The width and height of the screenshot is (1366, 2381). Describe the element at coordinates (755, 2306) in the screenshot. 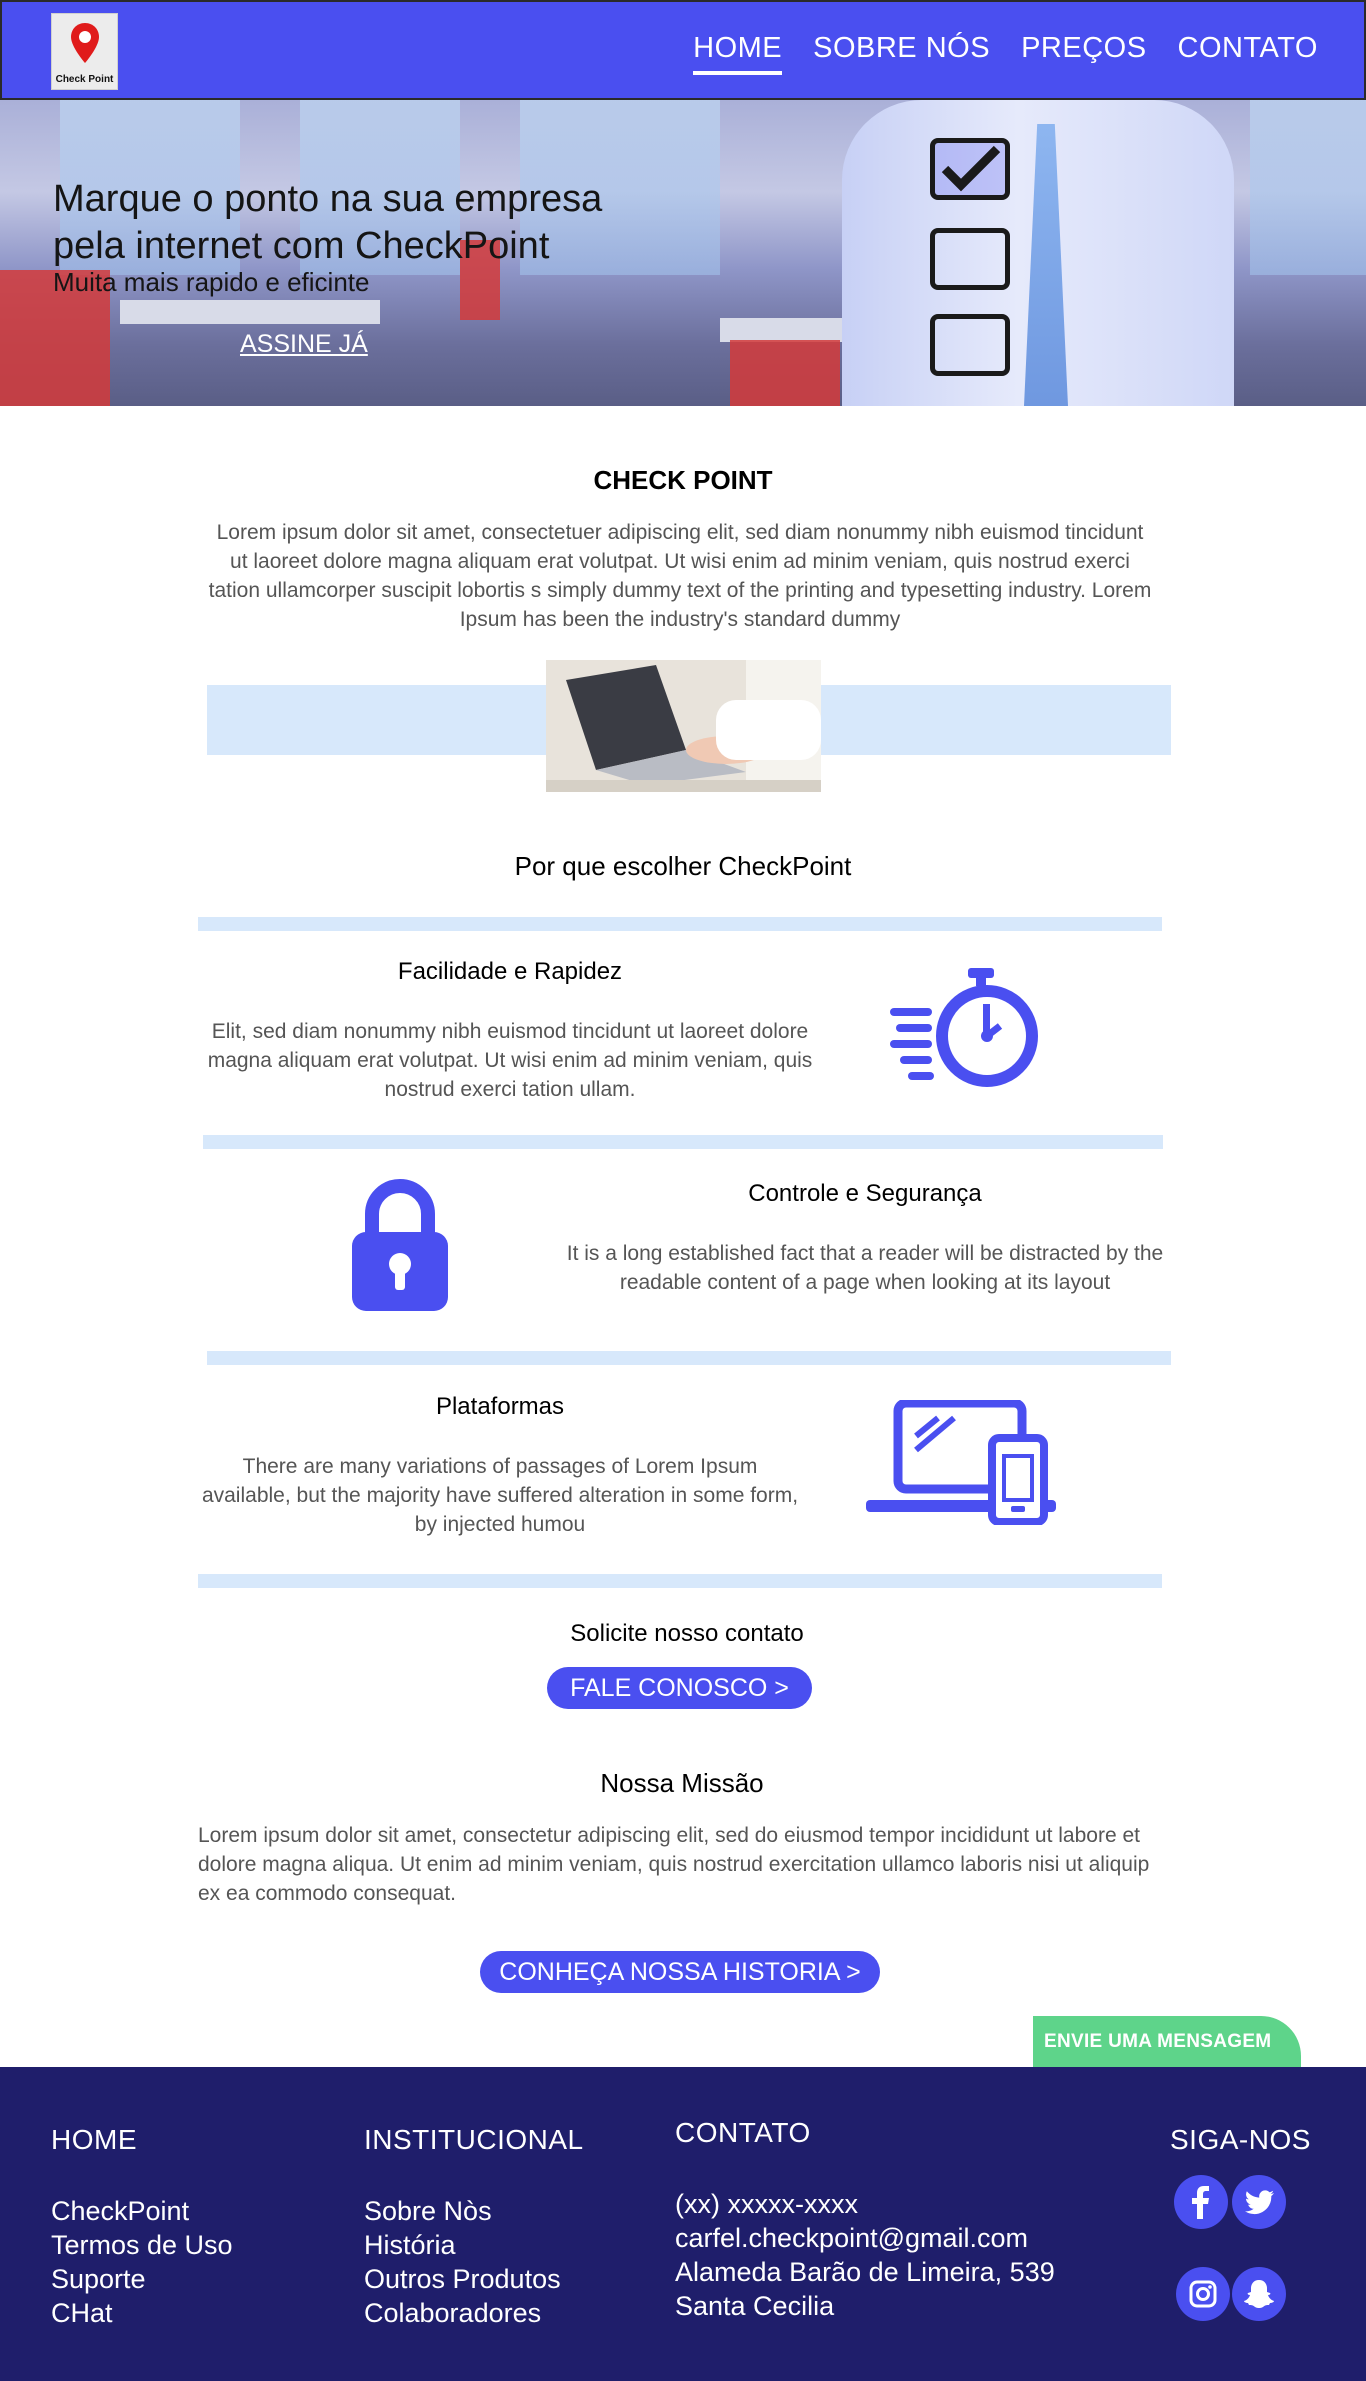

I see `footer-neighborhood: Santa Cecilia` at that location.